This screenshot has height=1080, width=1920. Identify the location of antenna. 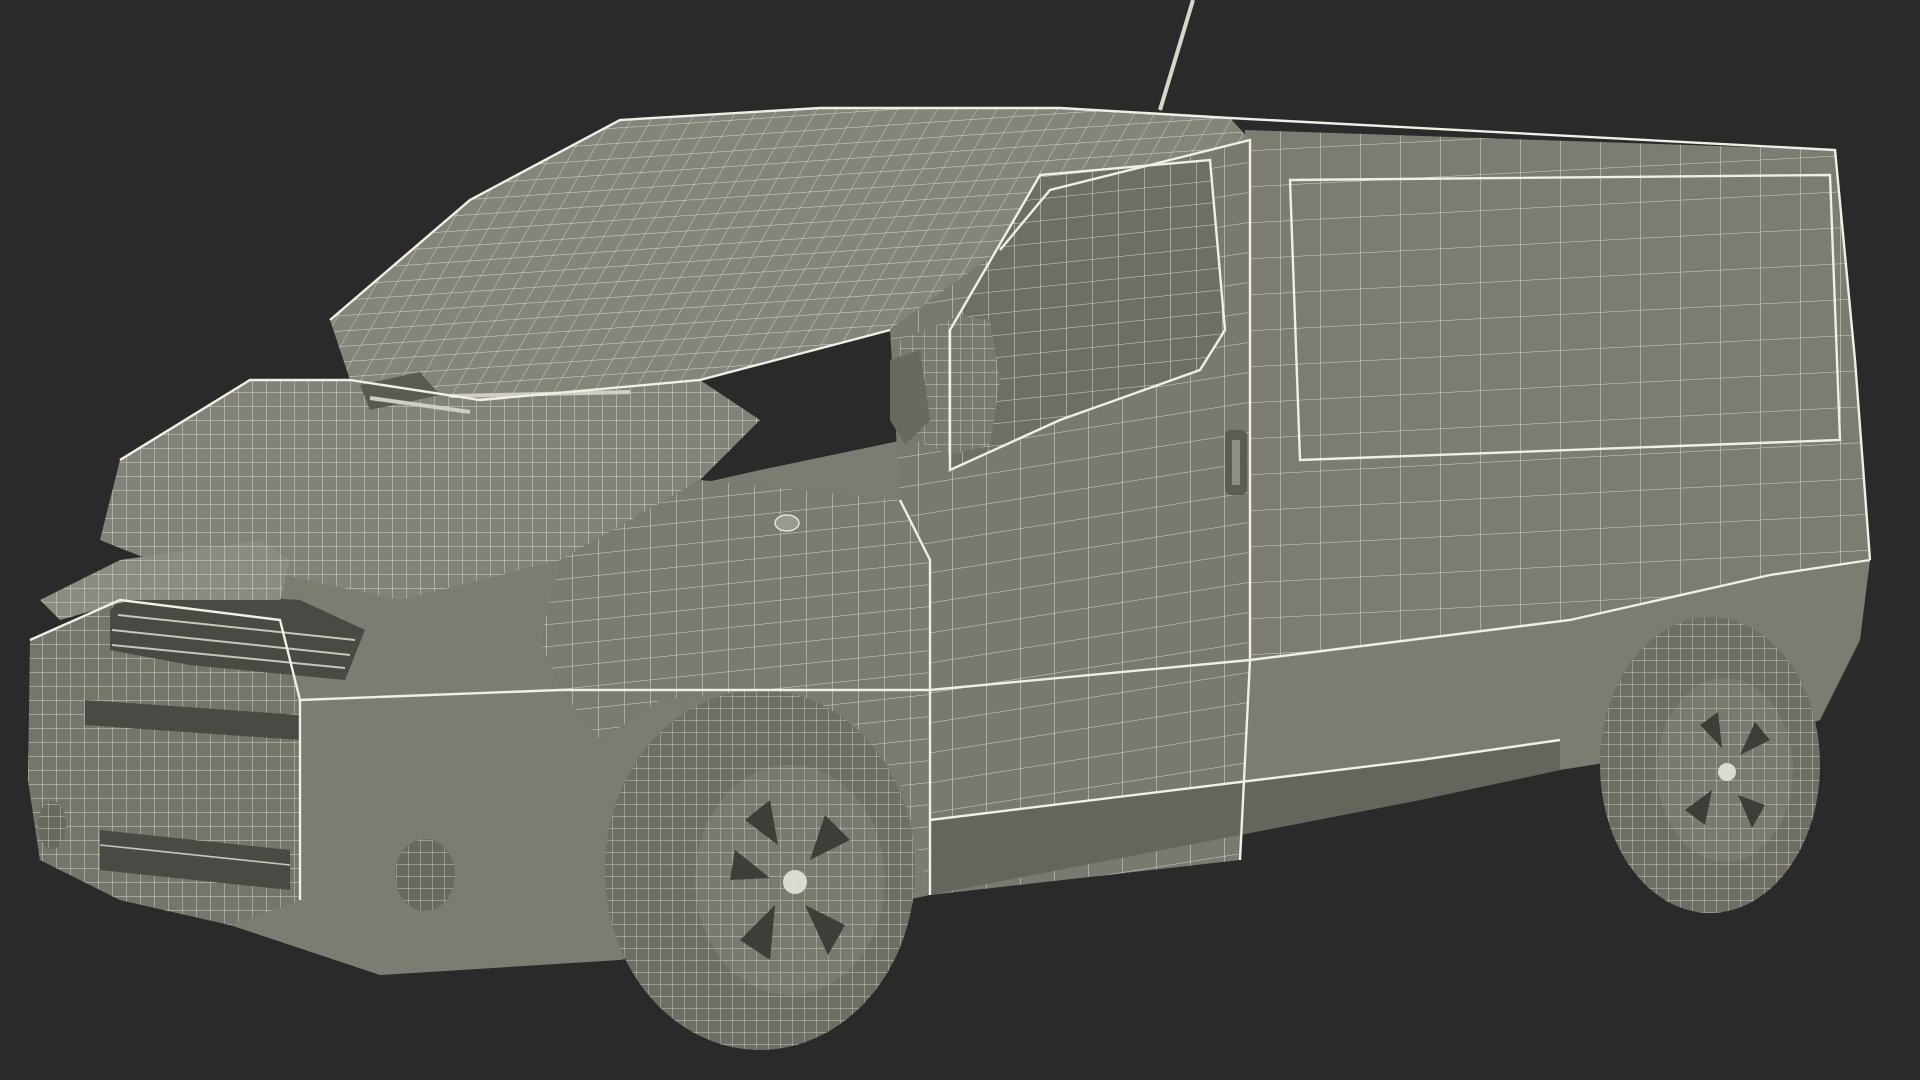
(1176, 55).